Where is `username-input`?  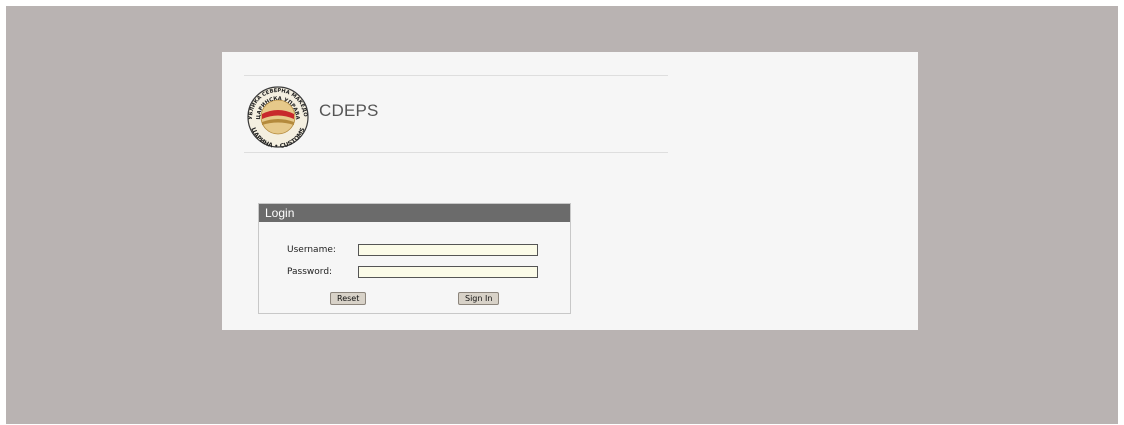
username-input is located at coordinates (448, 250).